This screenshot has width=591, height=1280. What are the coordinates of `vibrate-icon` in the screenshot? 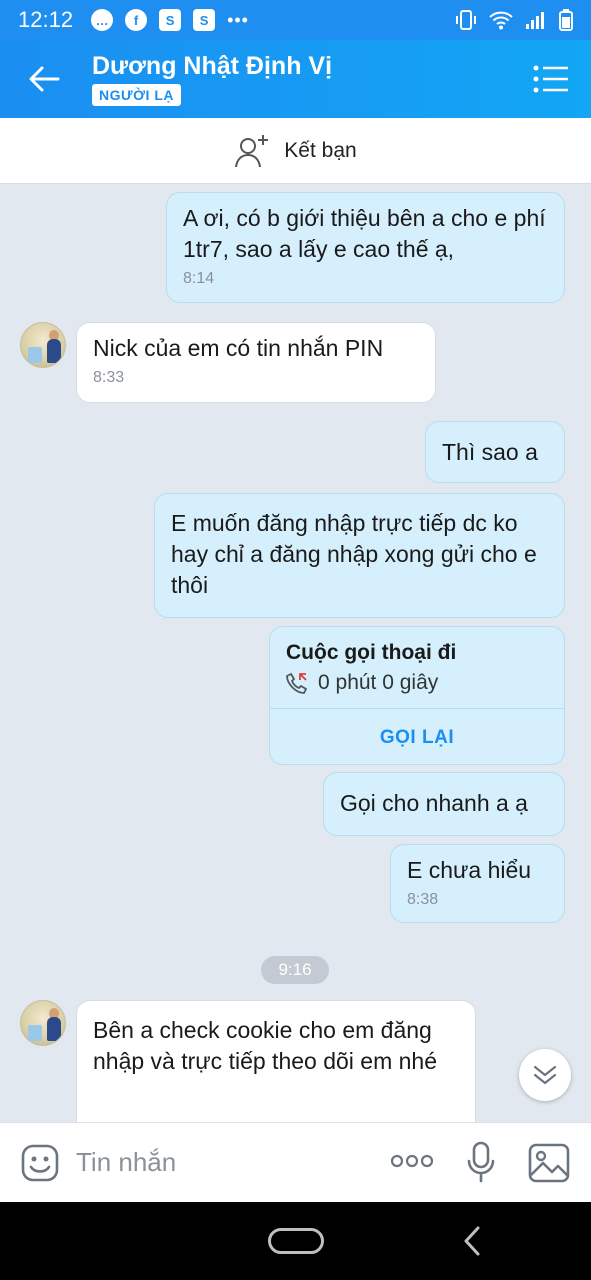 It's located at (466, 20).